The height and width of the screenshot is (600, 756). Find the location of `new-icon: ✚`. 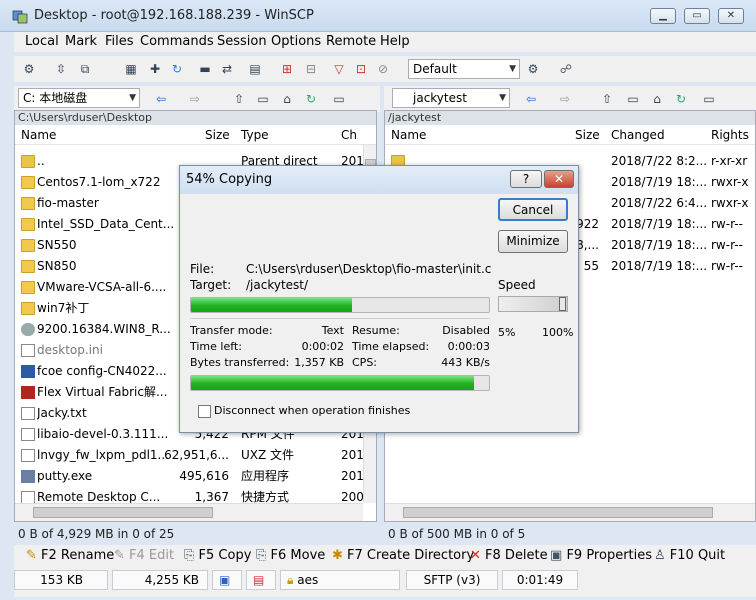

new-icon: ✚ is located at coordinates (155, 69).